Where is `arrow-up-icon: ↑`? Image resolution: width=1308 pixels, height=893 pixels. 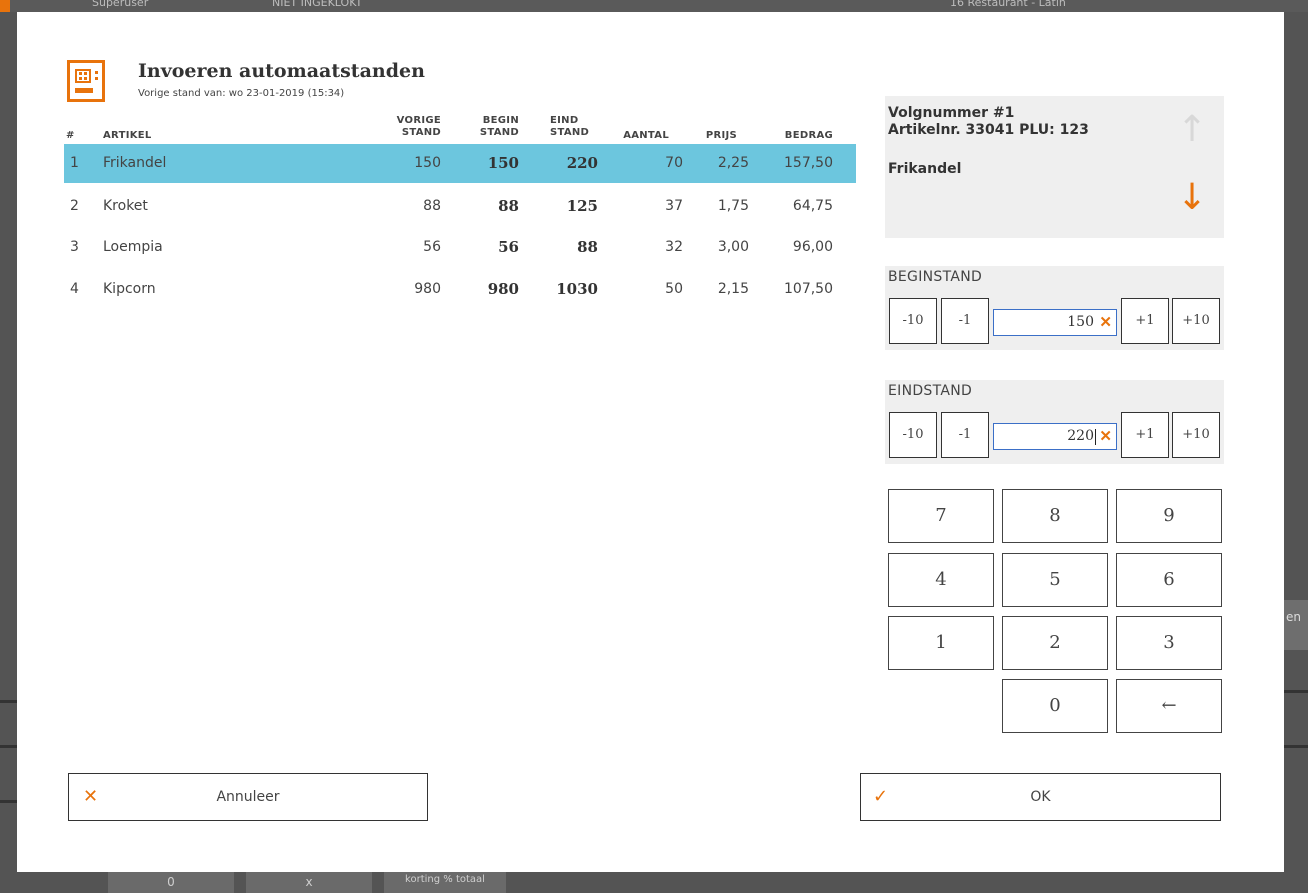 arrow-up-icon: ↑ is located at coordinates (1192, 130).